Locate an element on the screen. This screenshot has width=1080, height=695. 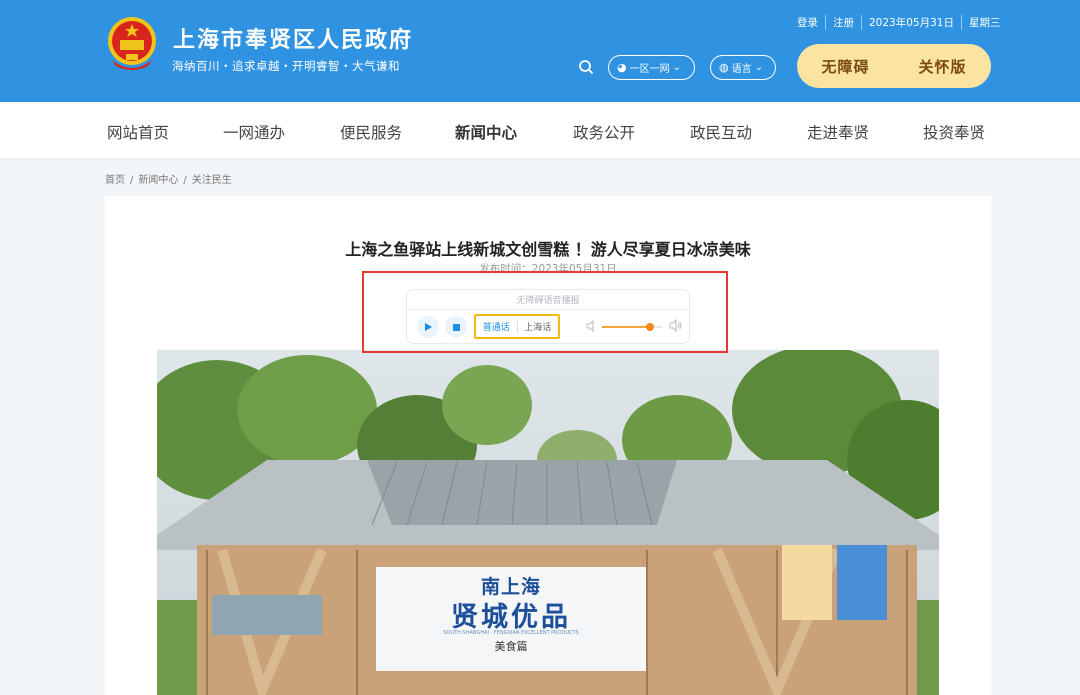
portal-icon: ◕ is located at coordinates (622, 67).